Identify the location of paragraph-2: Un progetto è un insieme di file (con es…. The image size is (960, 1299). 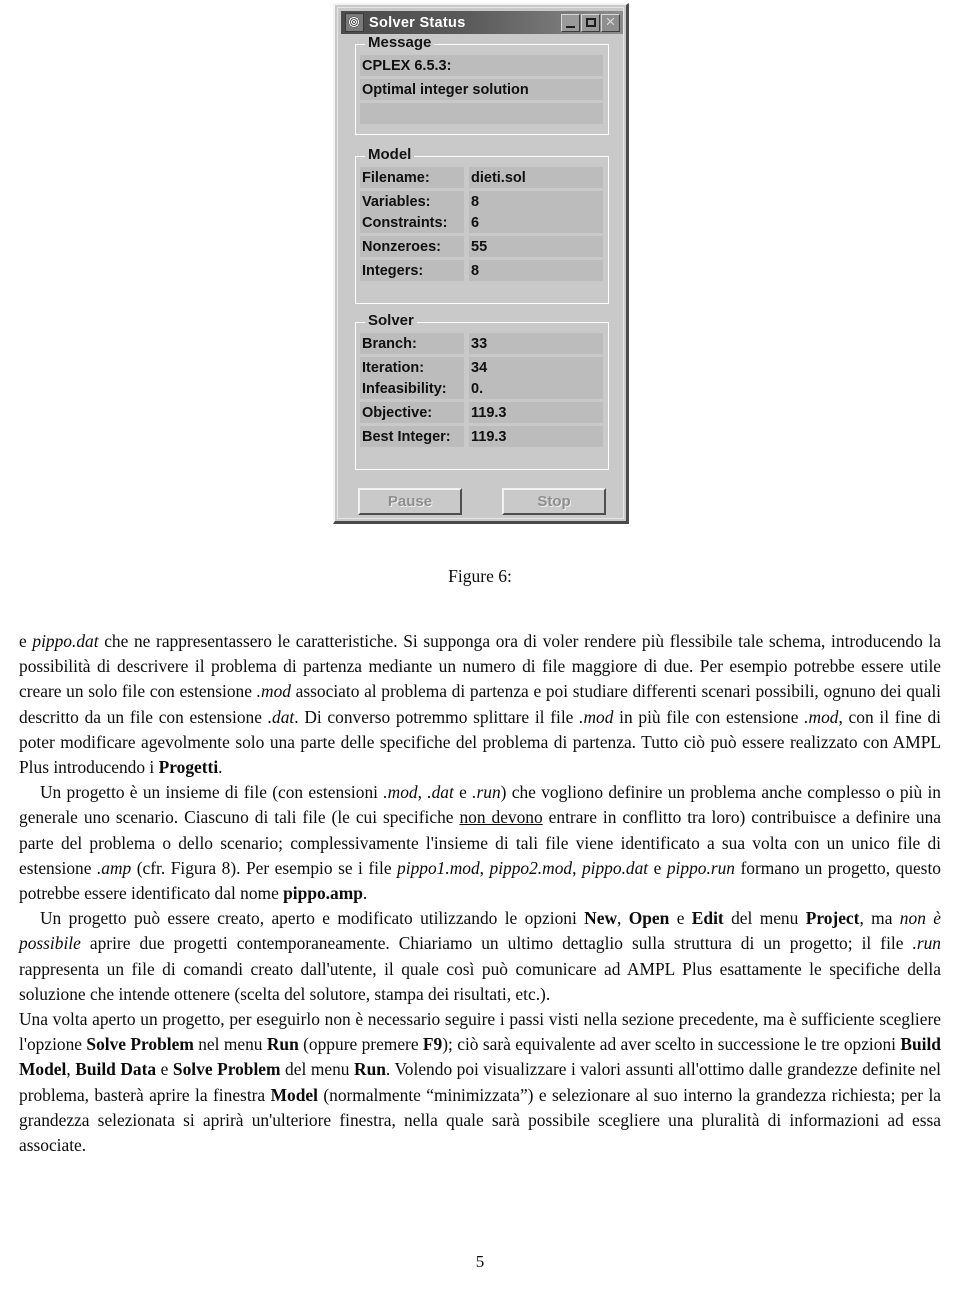
(480, 843).